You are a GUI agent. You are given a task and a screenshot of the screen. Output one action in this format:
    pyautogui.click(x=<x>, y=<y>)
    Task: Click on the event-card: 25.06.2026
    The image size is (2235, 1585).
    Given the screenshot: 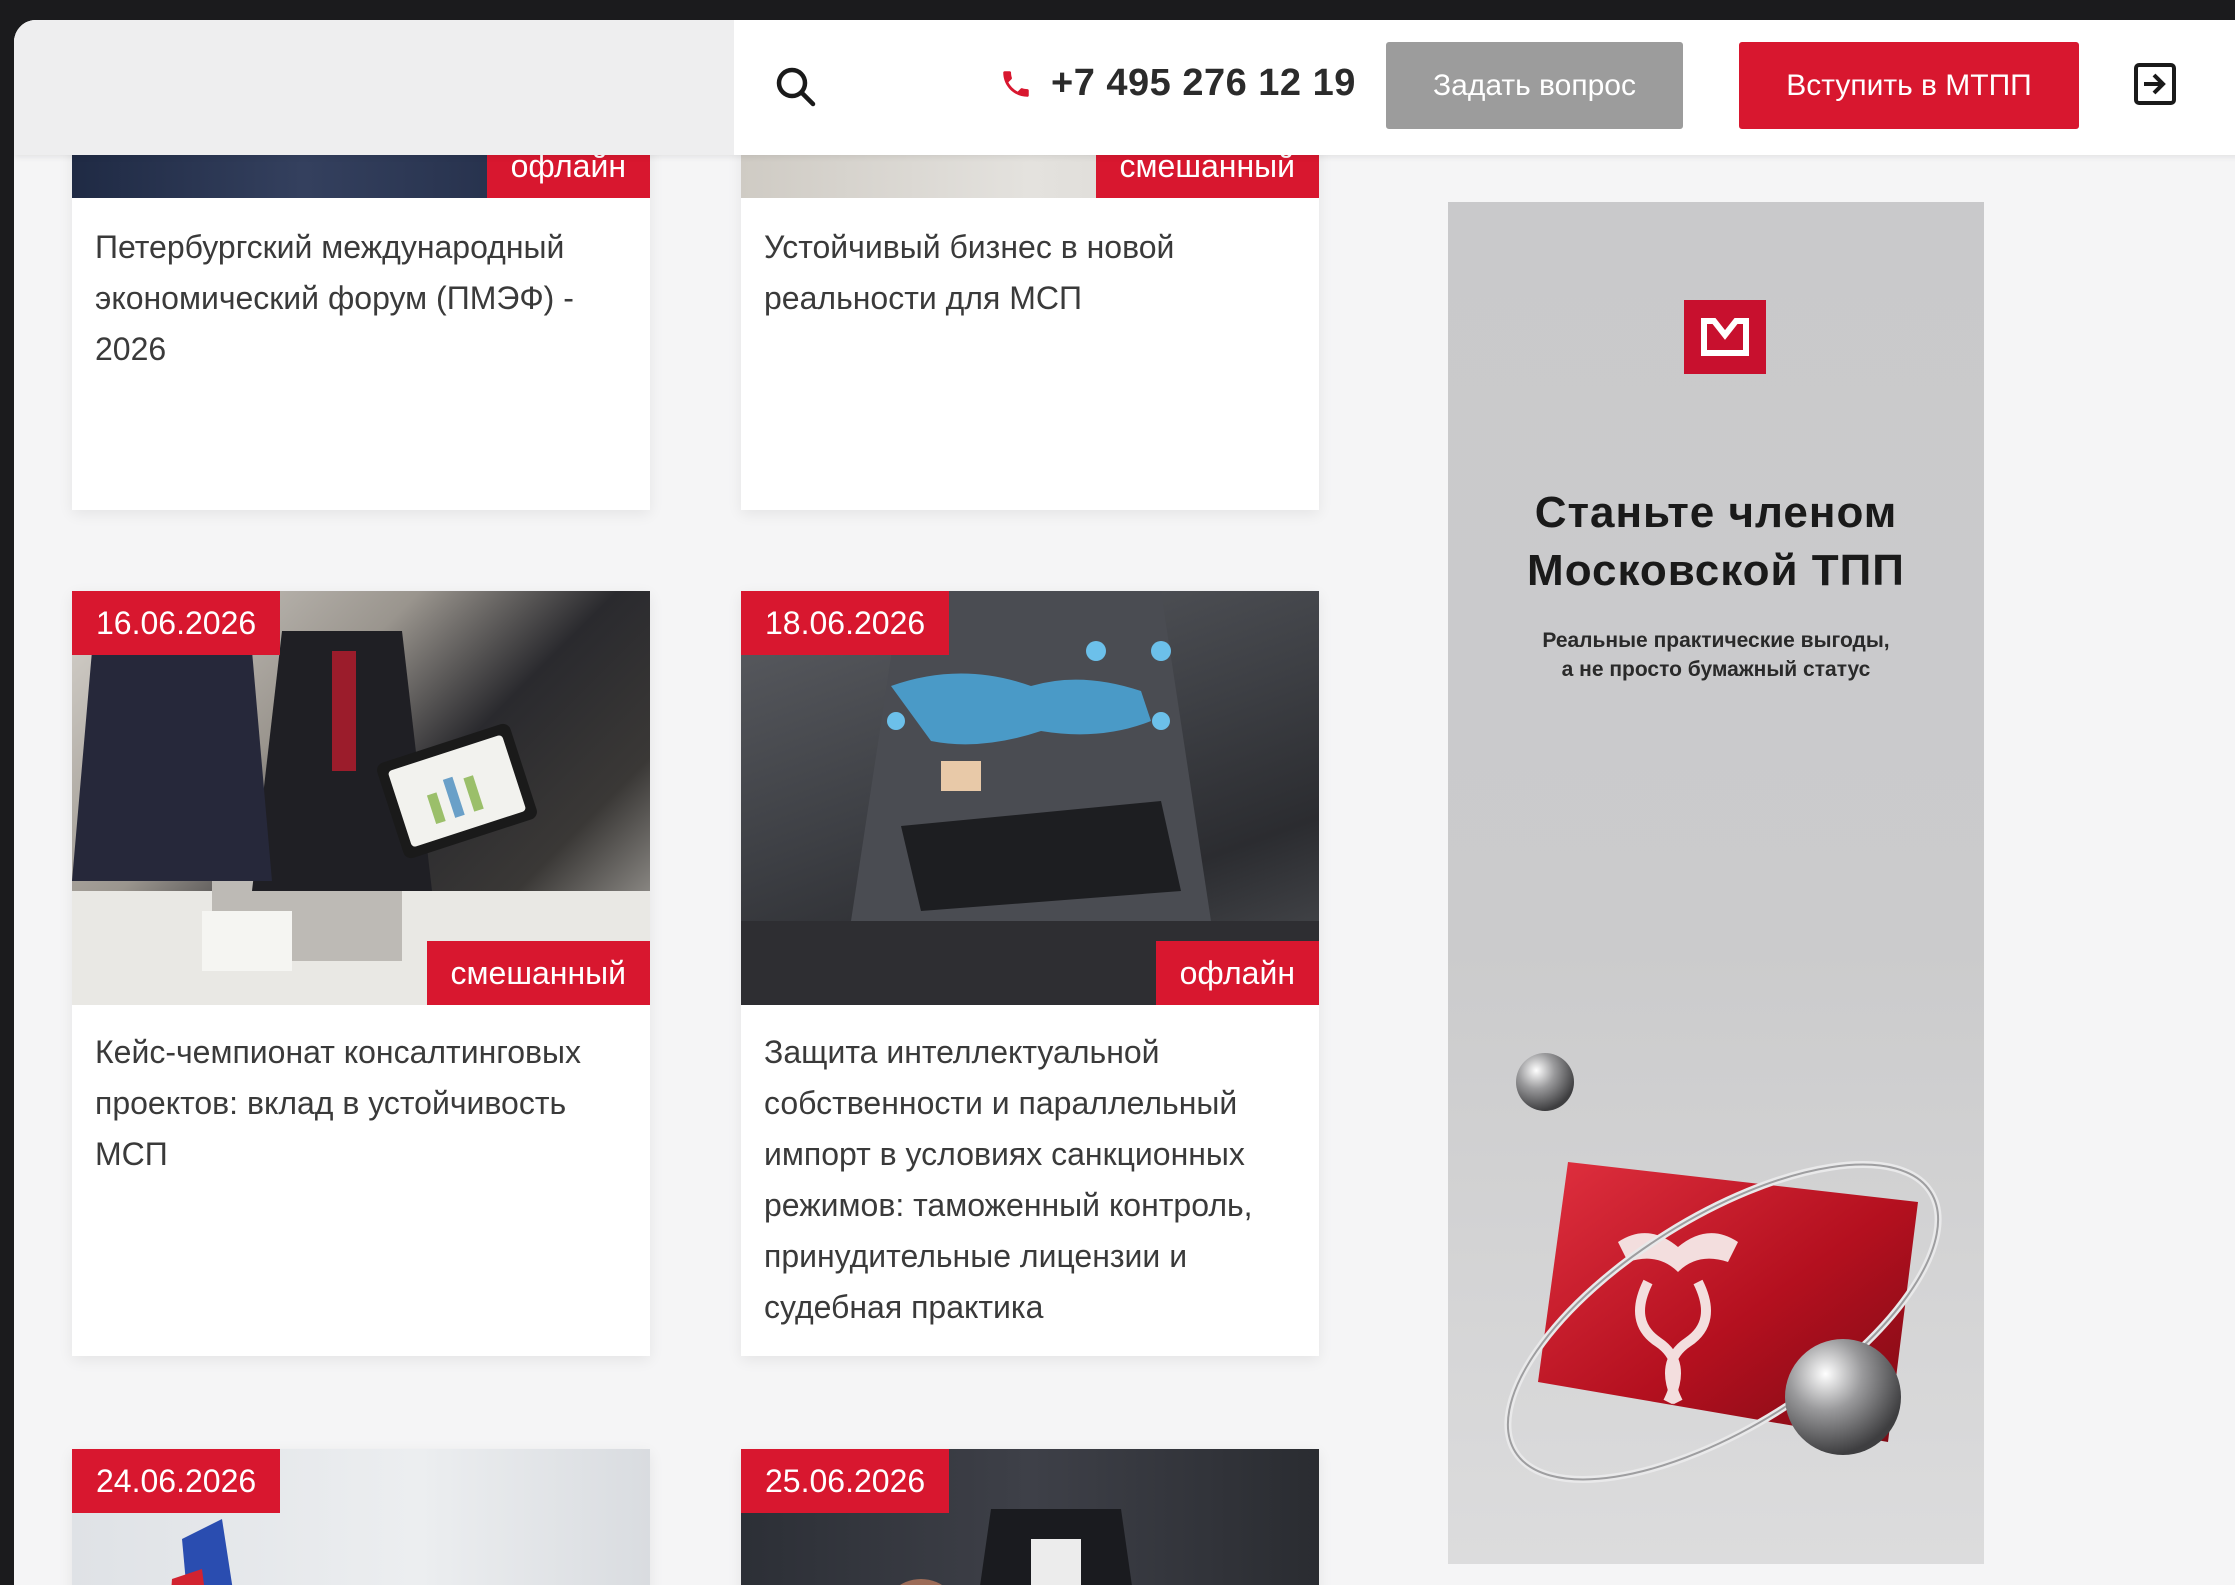 What is the action you would take?
    pyautogui.click(x=1030, y=1517)
    